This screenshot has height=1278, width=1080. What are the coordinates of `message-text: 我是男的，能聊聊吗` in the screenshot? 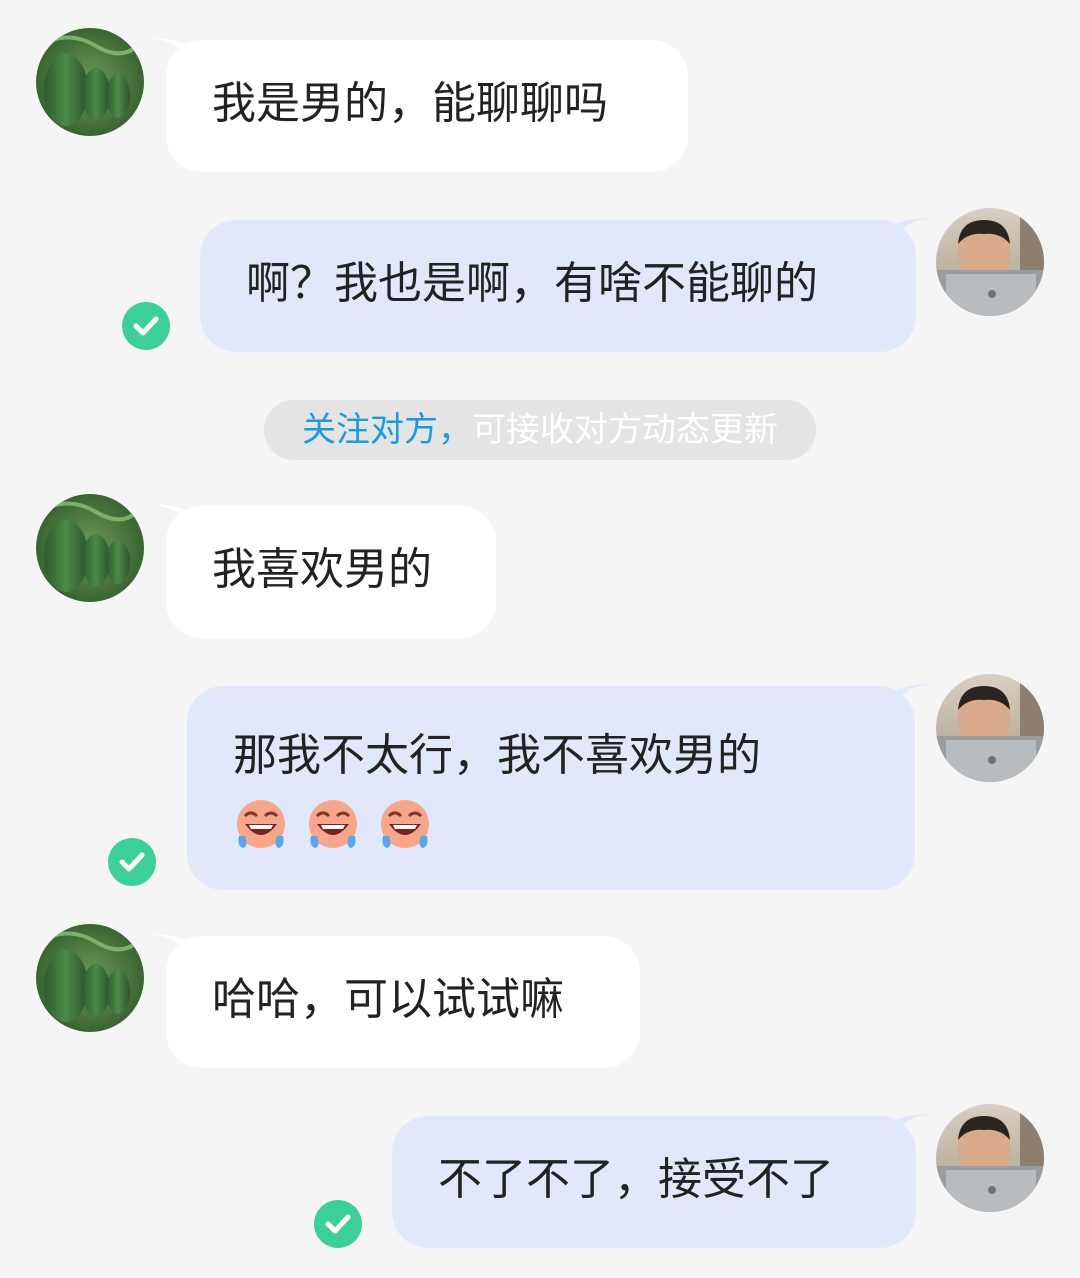 It's located at (410, 103).